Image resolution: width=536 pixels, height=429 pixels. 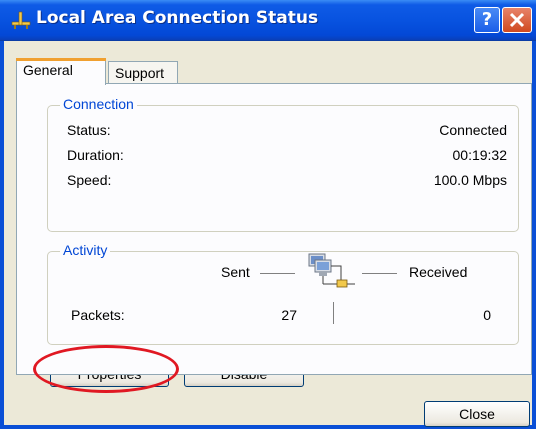 What do you see at coordinates (470, 180) in the screenshot?
I see `speed-value: 100.0 Mbps` at bounding box center [470, 180].